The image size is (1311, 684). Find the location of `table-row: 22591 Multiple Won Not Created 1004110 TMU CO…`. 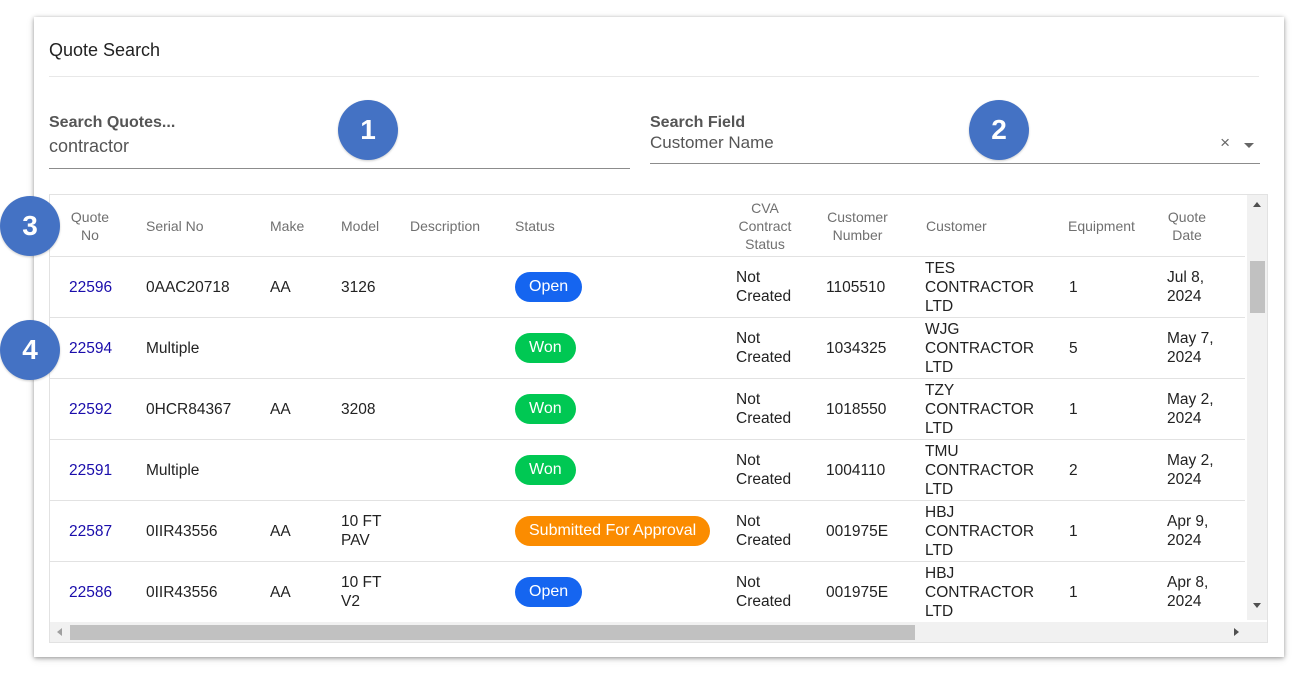

table-row: 22591 Multiple Won Not Created 1004110 TMU CO… is located at coordinates (647, 470).